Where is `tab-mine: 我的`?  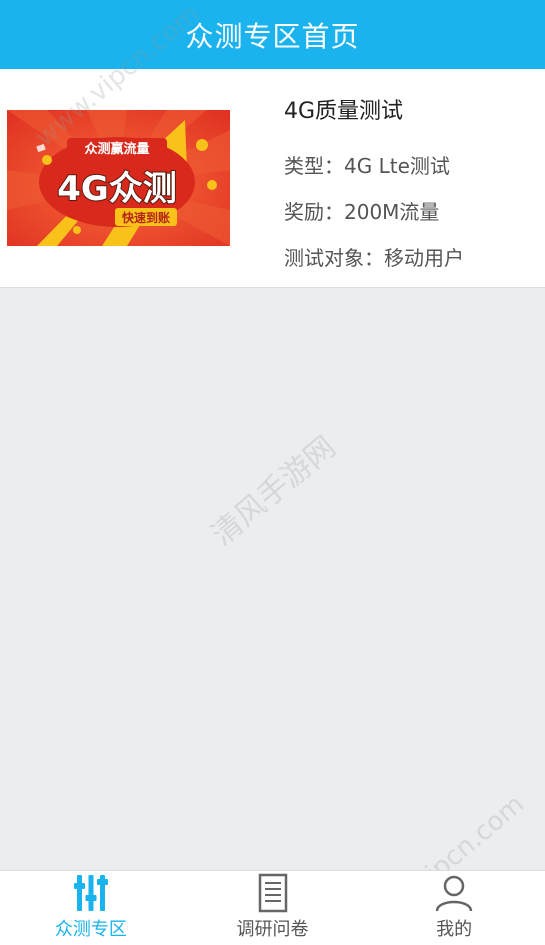
tab-mine: 我的 is located at coordinates (454, 908).